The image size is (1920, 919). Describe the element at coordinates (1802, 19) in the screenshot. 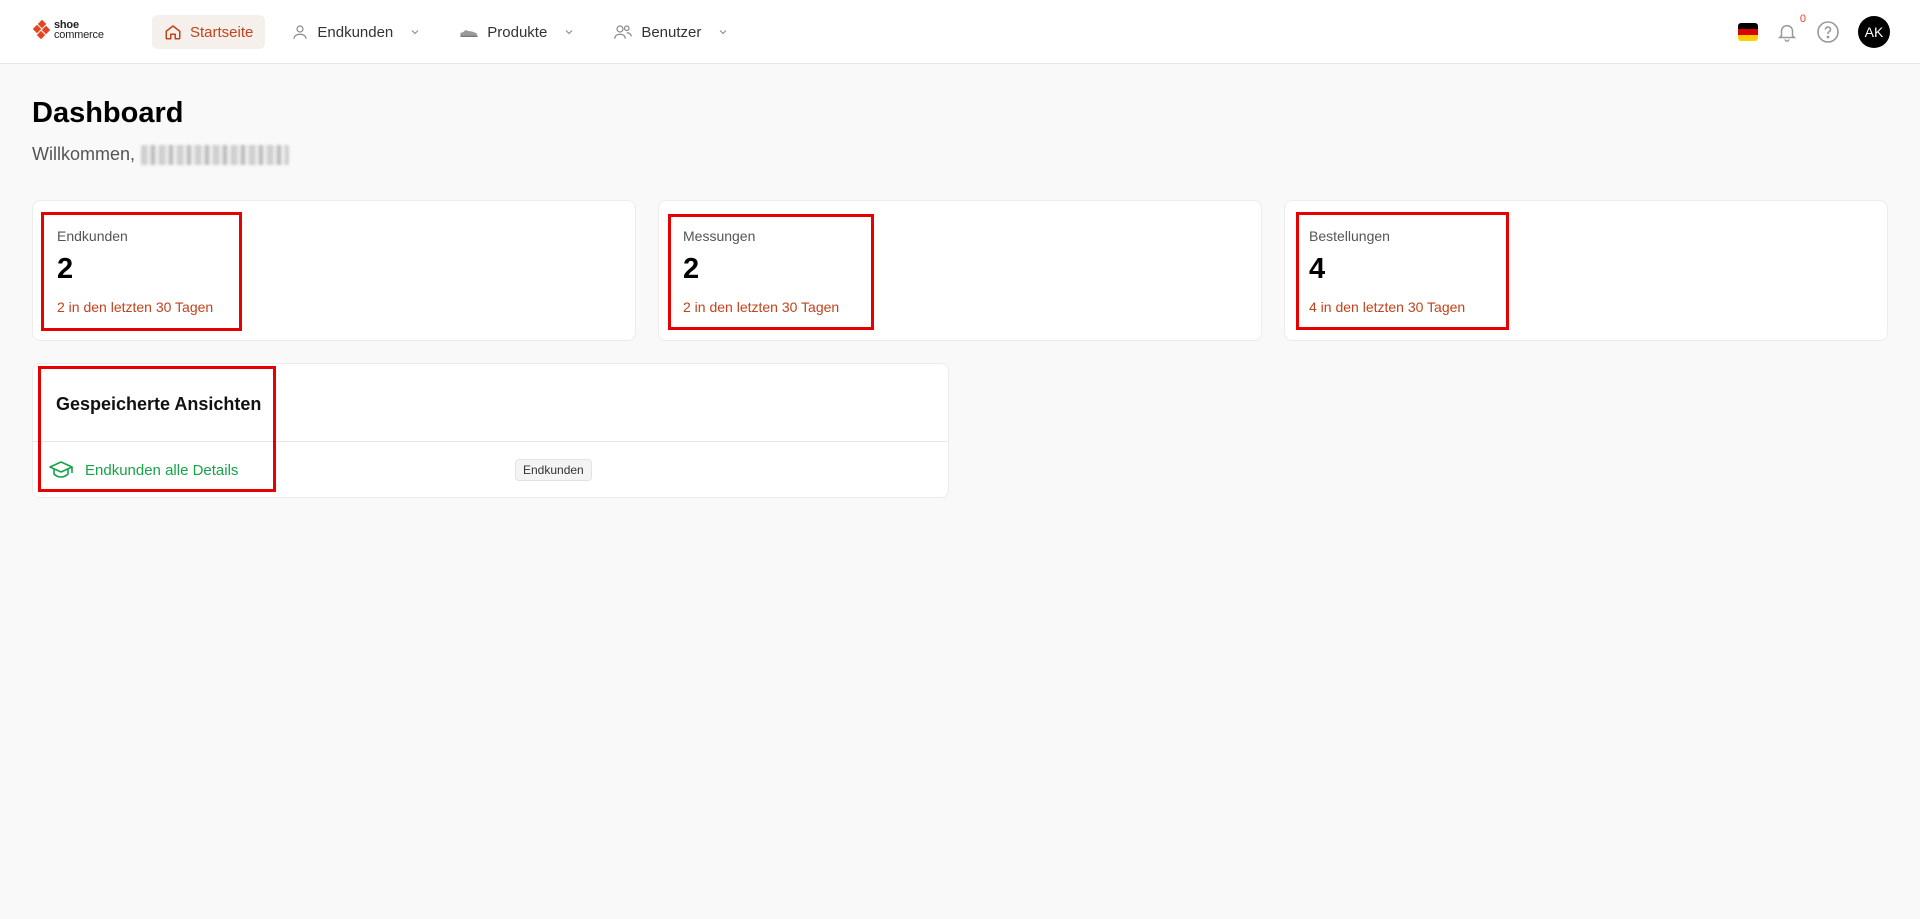

I see `notification-count-badge: 0` at that location.